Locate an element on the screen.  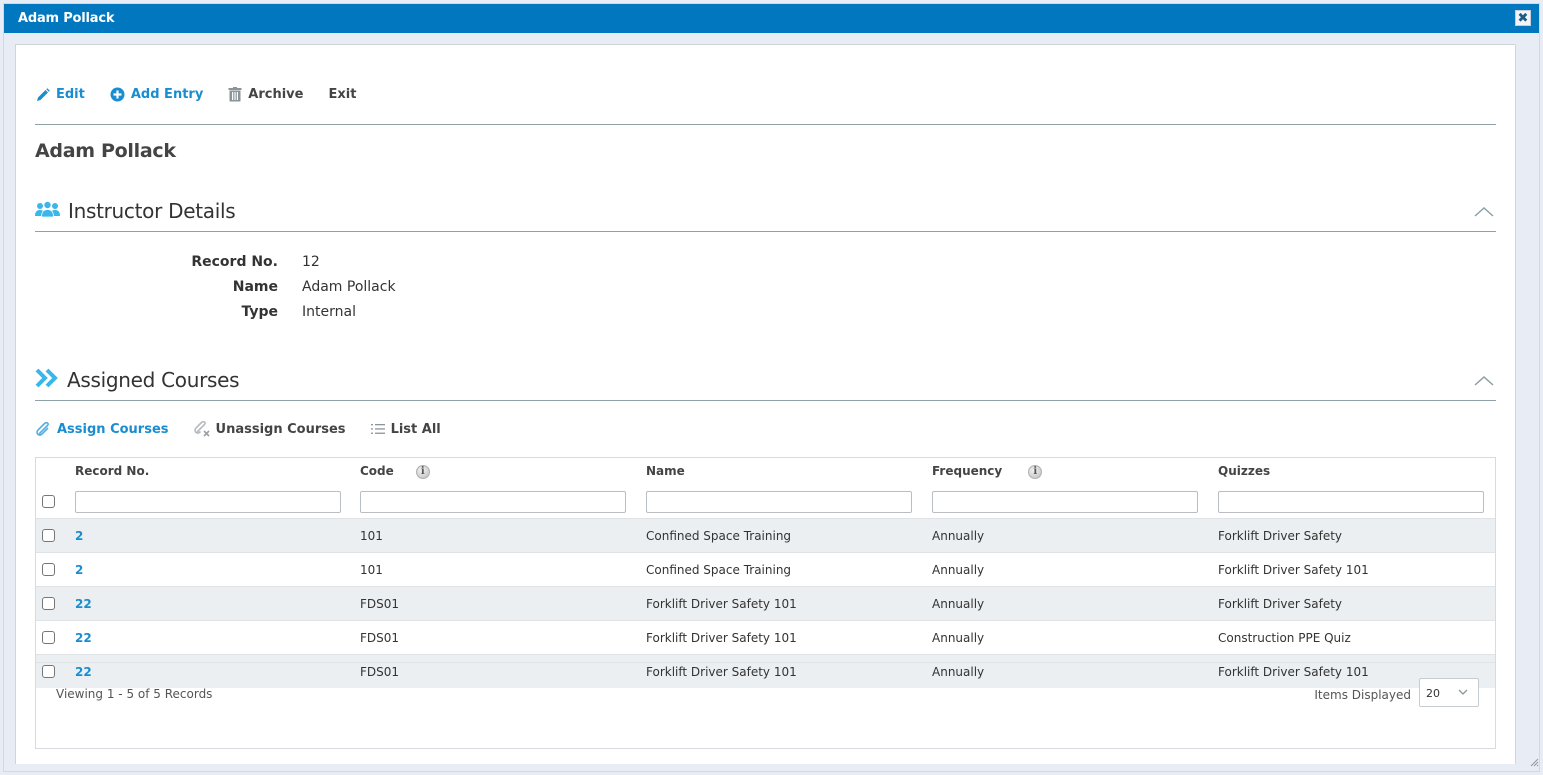
assigned-courses-title: Assigned Courses is located at coordinates (153, 380).